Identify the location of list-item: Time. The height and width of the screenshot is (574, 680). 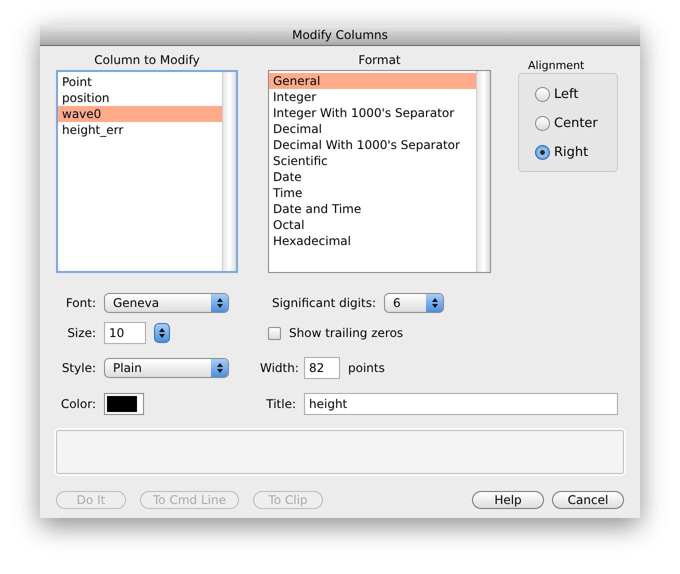
(372, 193).